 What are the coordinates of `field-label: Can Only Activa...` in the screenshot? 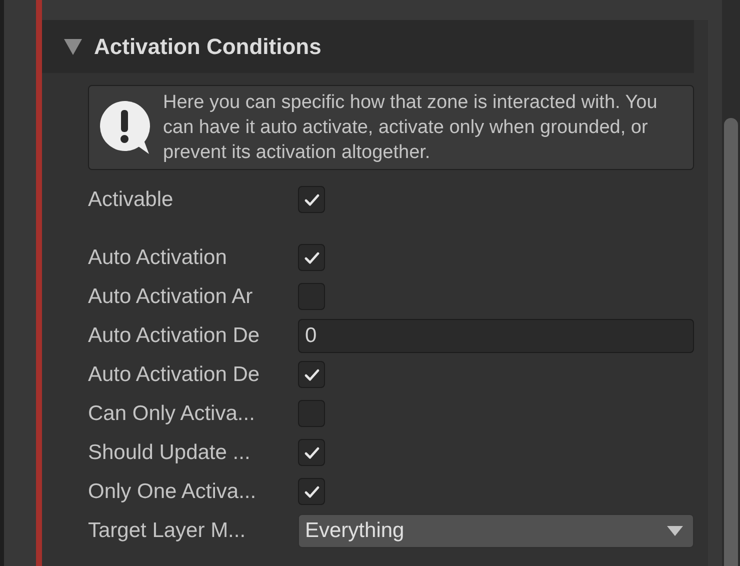 It's located at (172, 413).